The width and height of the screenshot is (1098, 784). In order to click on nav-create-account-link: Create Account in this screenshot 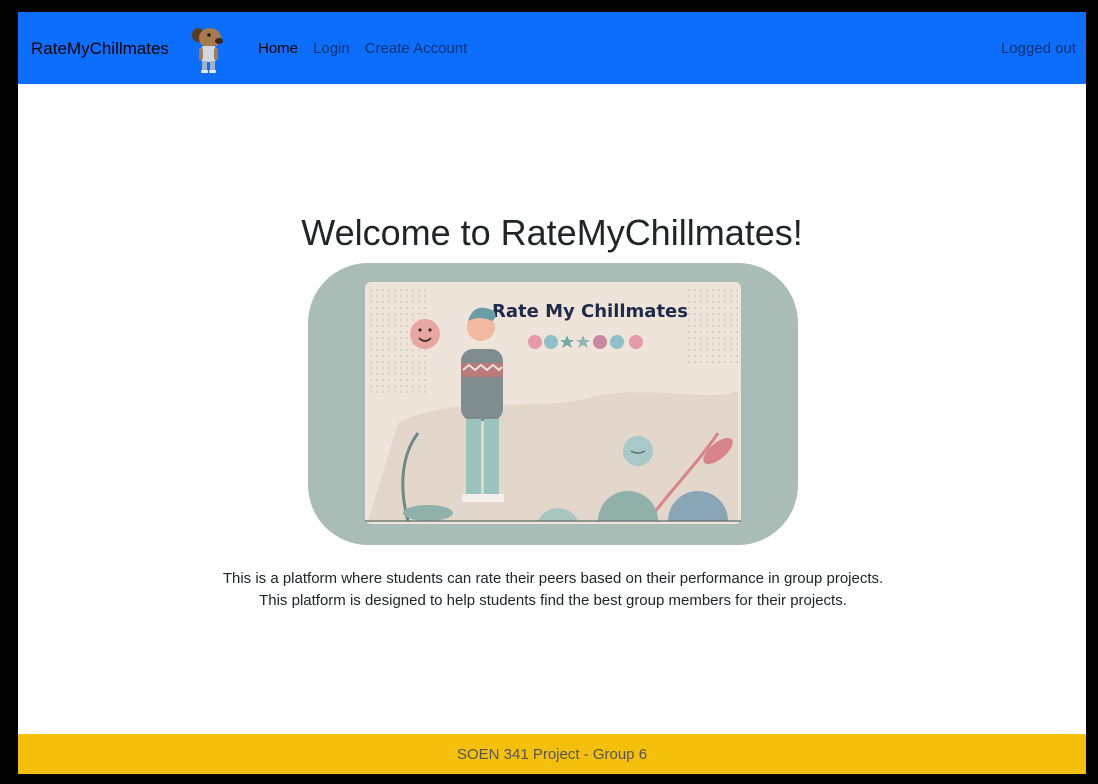, I will do `click(416, 48)`.